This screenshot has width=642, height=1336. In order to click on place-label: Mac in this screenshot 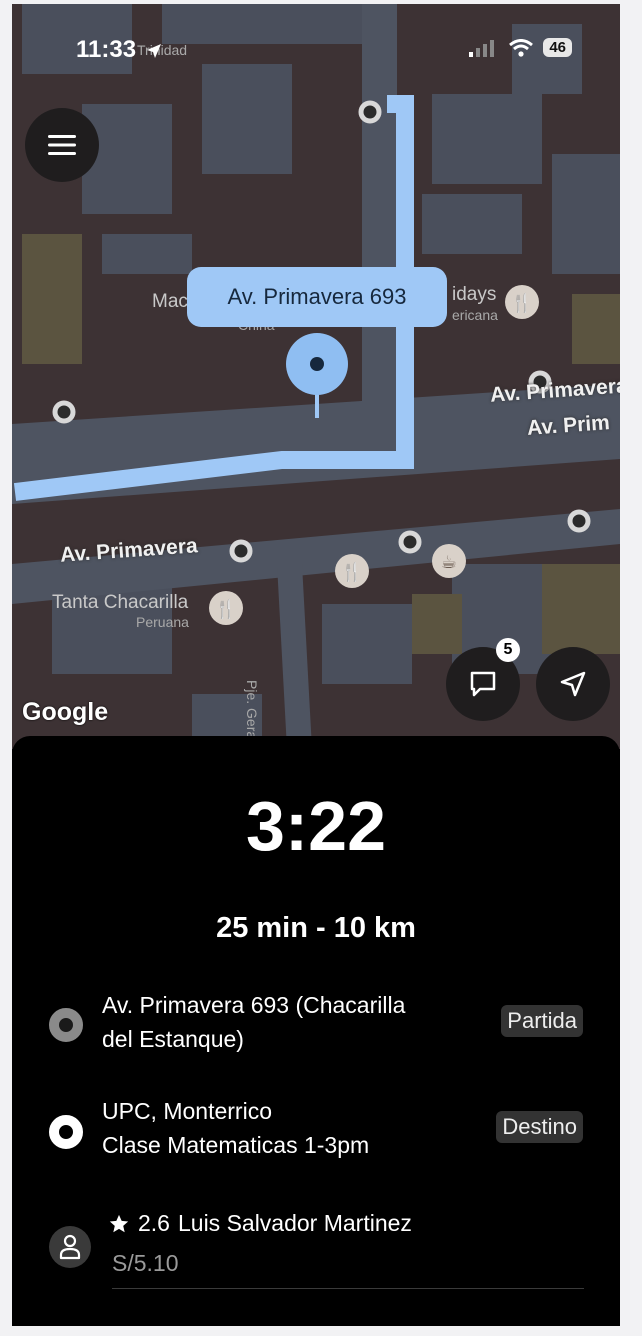, I will do `click(170, 301)`.